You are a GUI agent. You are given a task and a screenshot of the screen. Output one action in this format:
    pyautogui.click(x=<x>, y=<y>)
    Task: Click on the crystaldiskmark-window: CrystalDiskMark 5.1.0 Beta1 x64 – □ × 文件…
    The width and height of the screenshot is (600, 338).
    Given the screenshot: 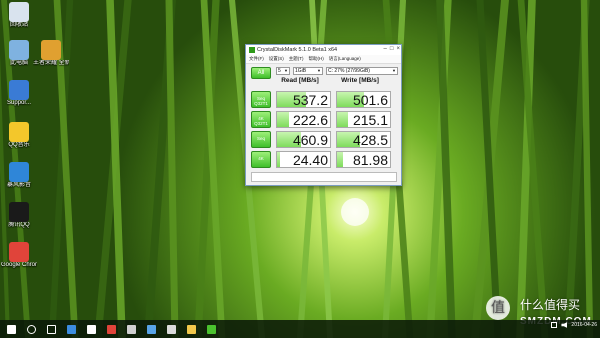 What is the action you would take?
    pyautogui.click(x=323, y=115)
    